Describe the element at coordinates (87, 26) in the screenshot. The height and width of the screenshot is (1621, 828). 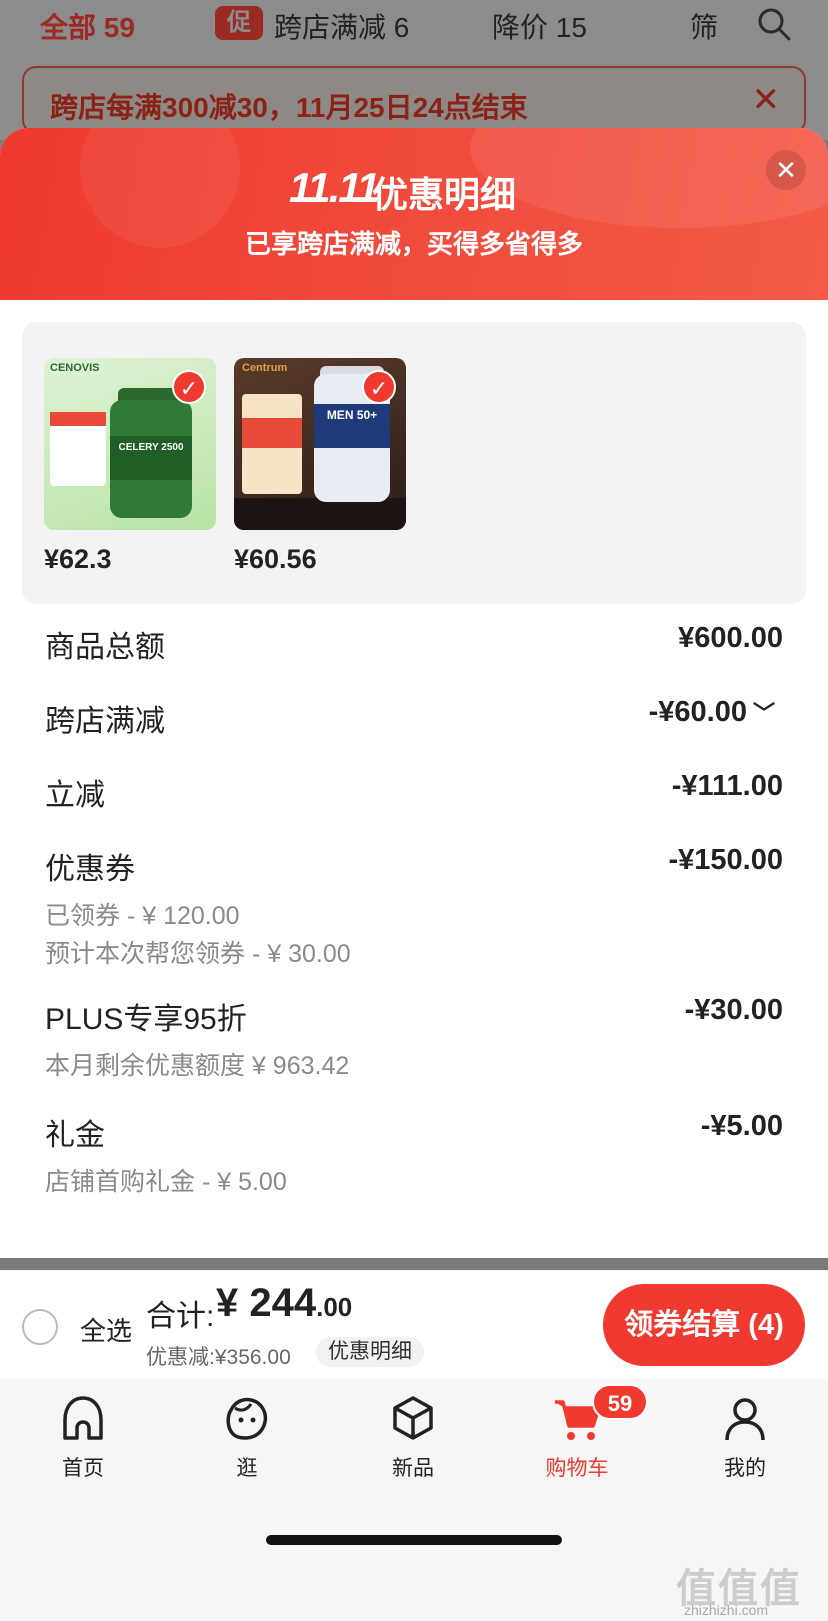
I see `tab-all: 全部 59` at that location.